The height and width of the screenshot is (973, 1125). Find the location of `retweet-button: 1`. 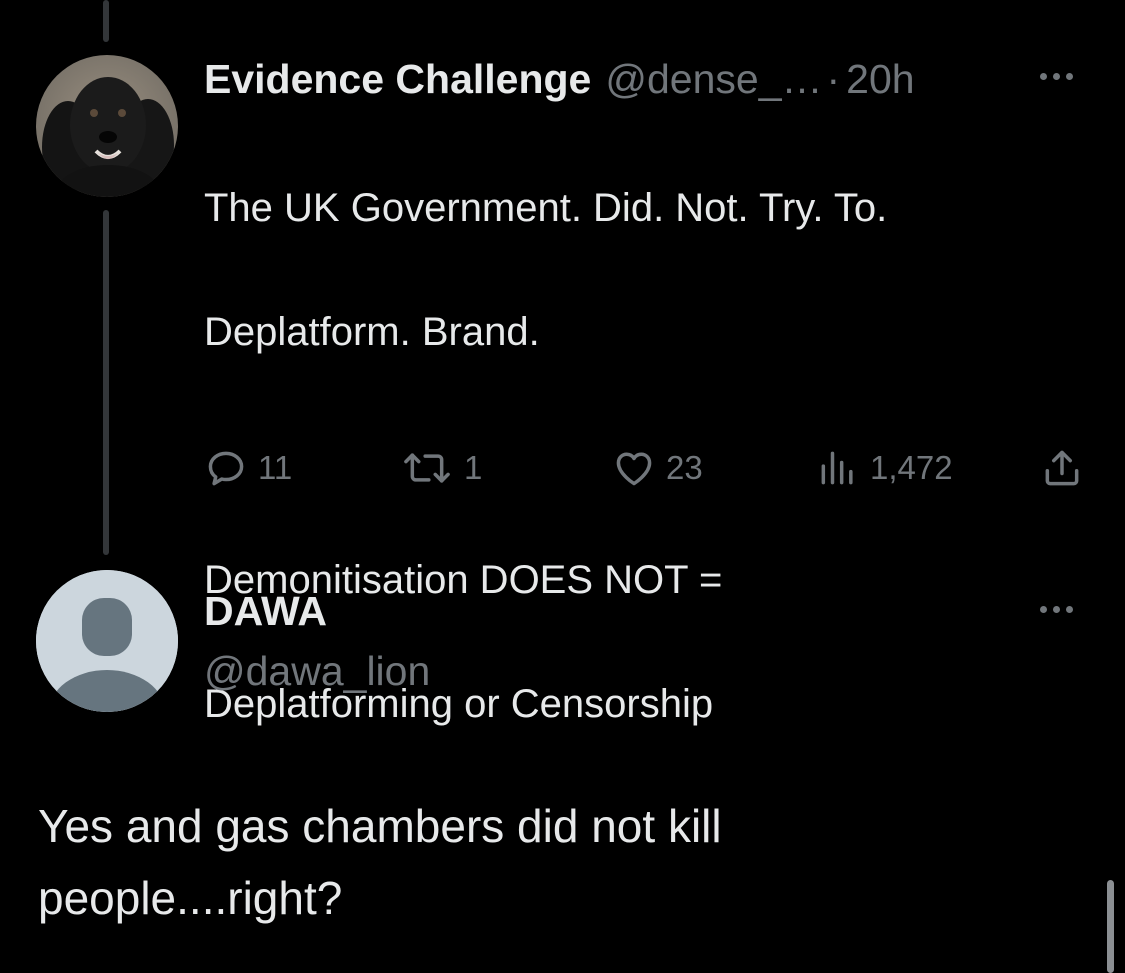

retweet-button: 1 is located at coordinates (441, 468).